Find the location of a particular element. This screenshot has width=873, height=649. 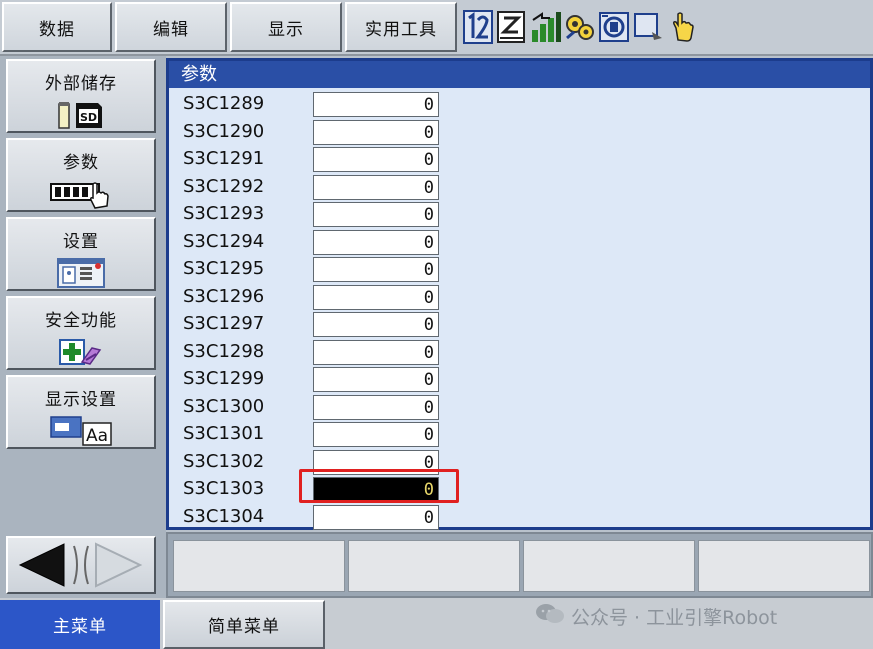

sidebar-item-safety-function: 安全功能 is located at coordinates (81, 333).